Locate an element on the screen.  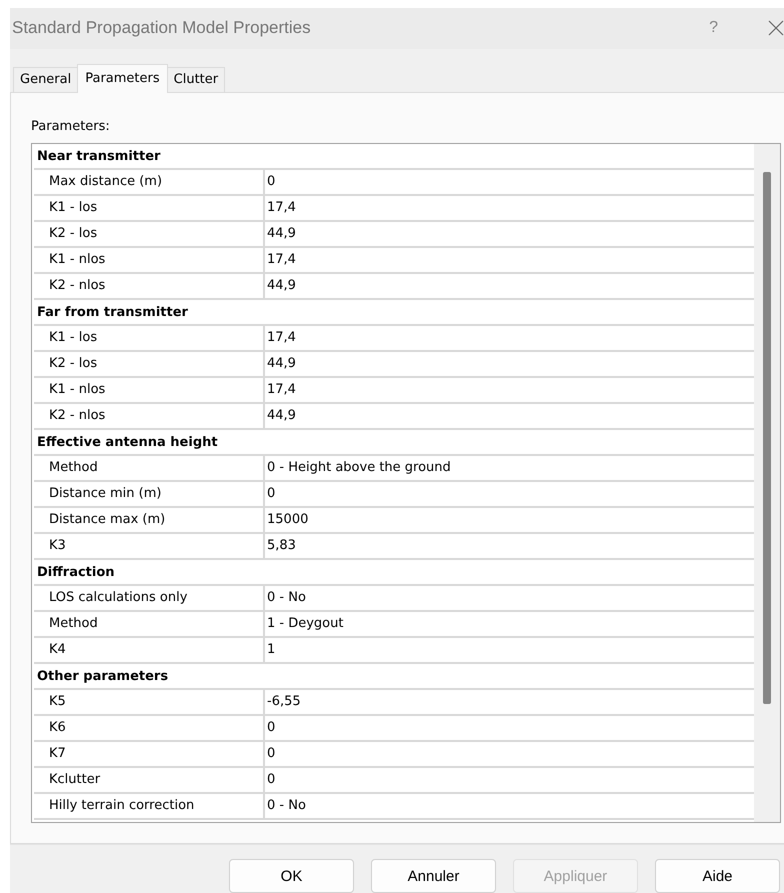
property-name: Distance max (m) is located at coordinates (149, 520).